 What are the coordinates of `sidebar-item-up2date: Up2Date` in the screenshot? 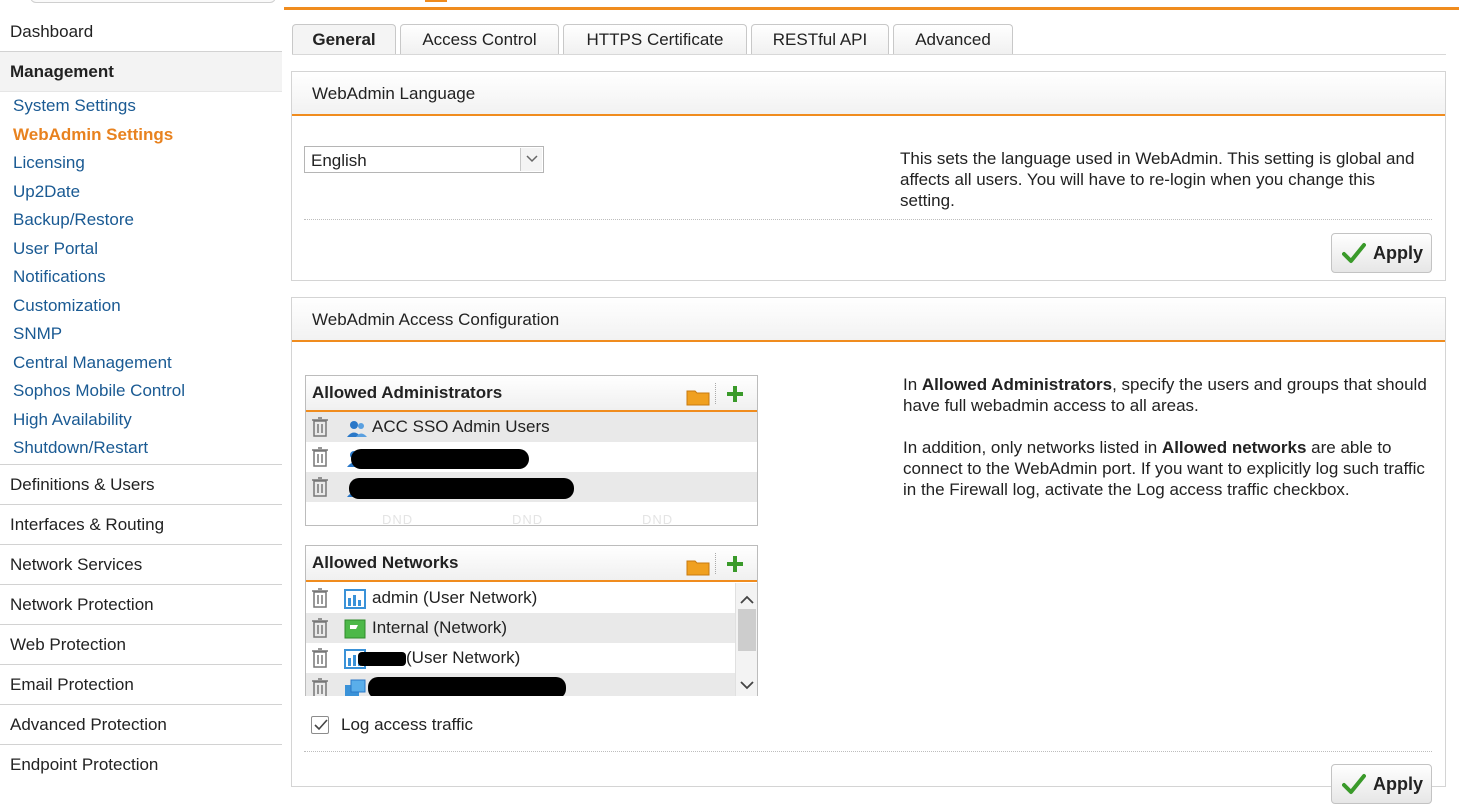 It's located at (141, 192).